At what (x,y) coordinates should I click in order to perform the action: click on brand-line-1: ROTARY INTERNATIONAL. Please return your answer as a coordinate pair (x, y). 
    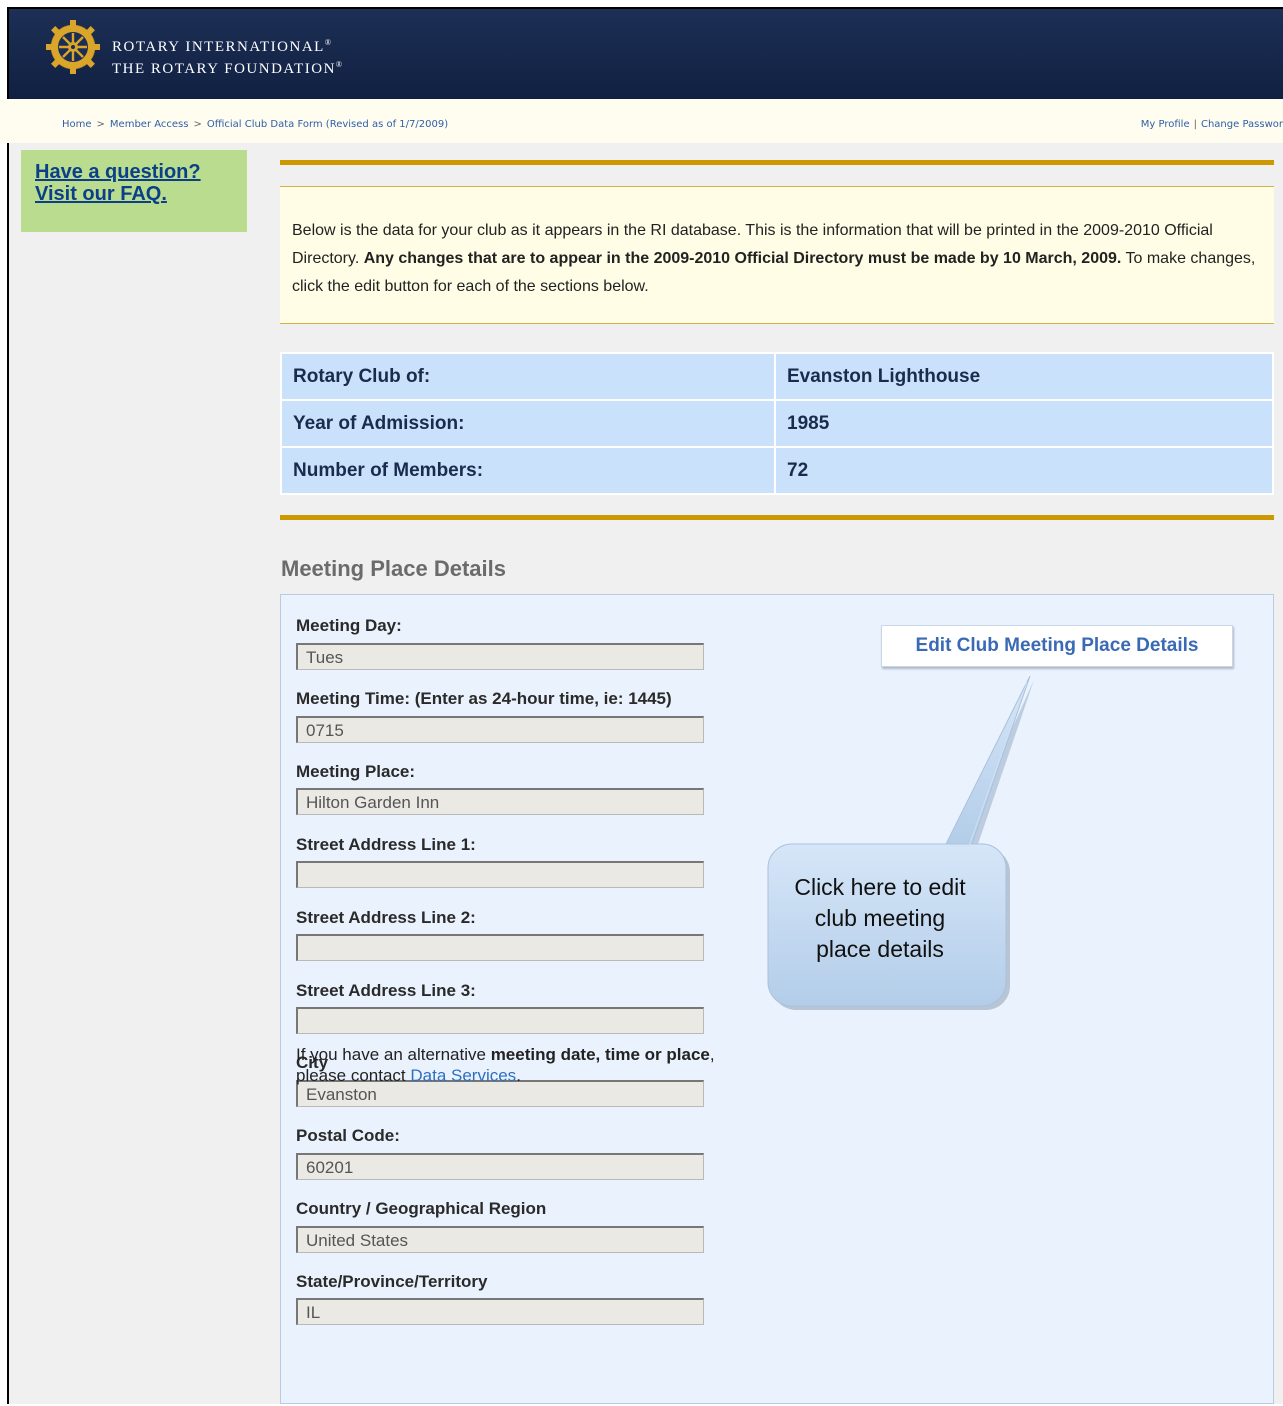
    Looking at the image, I should click on (218, 47).